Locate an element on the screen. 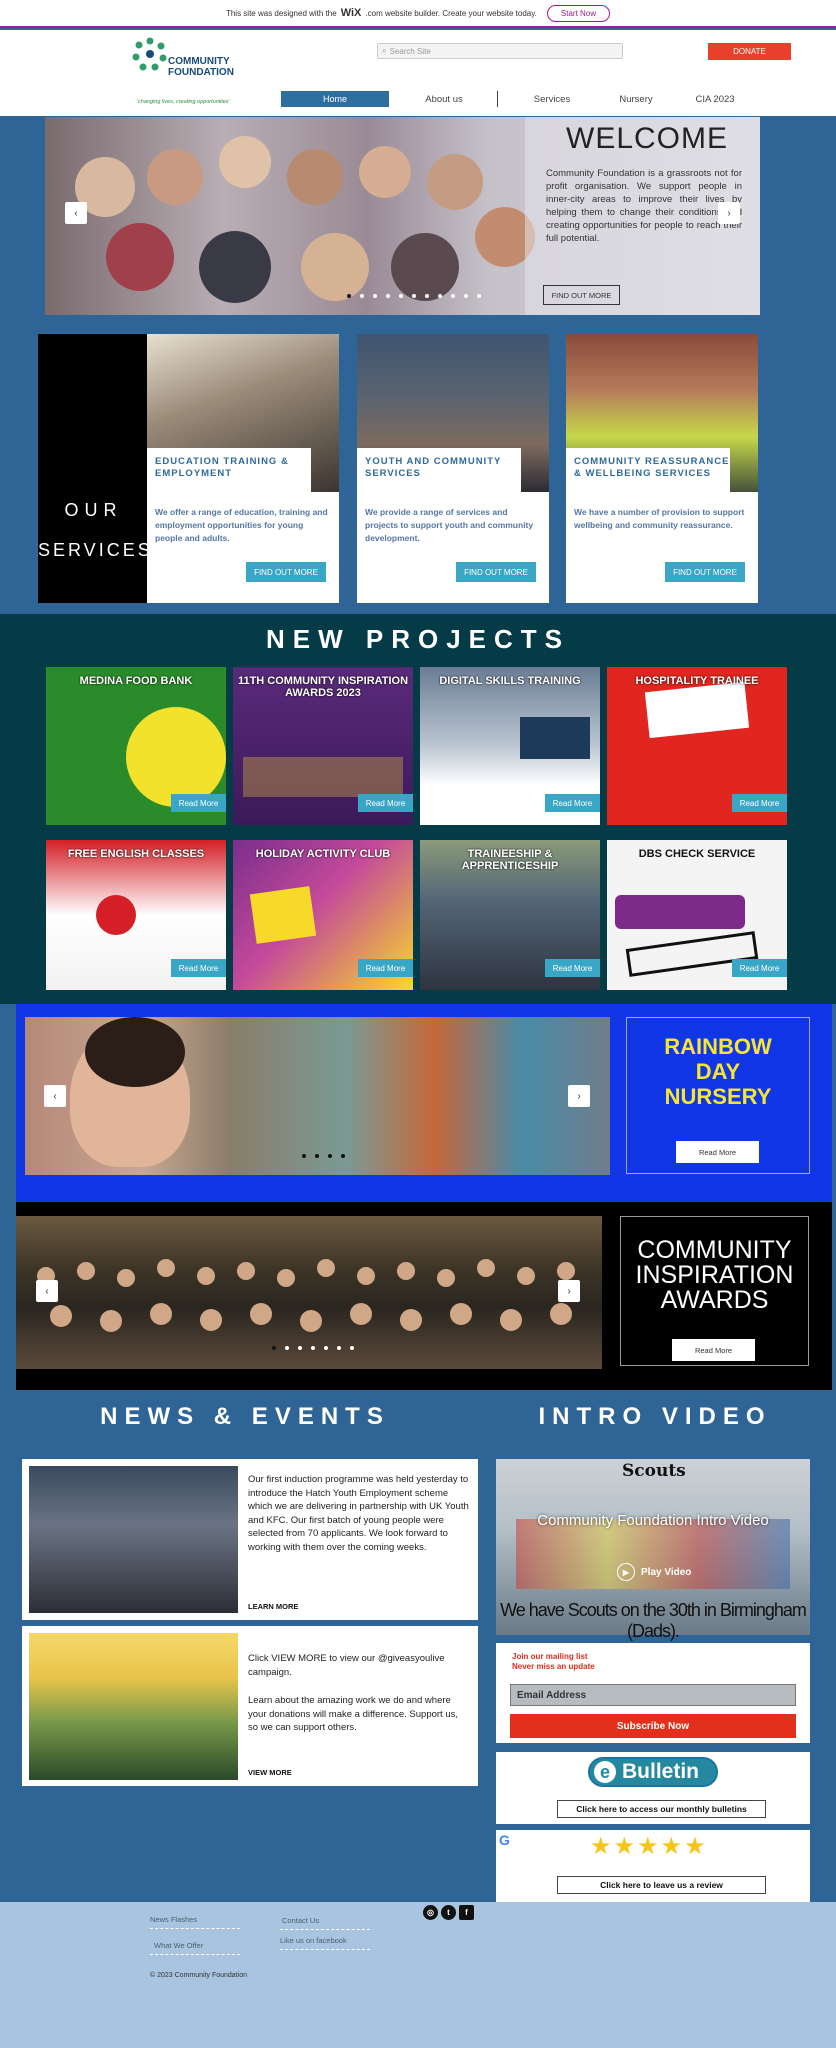 This screenshot has height=2048, width=836. project-card-english-classes: FREE ENGLISH CLASSES Read More is located at coordinates (136, 915).